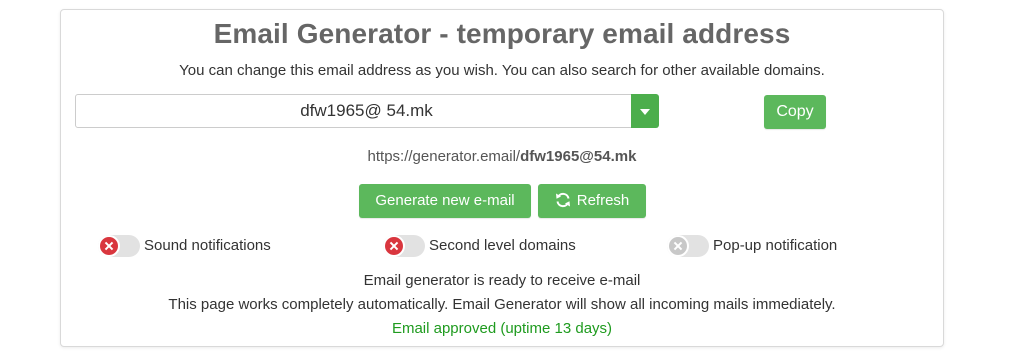 Image resolution: width=1024 pixels, height=357 pixels. I want to click on domain-dropdown-button, so click(645, 111).